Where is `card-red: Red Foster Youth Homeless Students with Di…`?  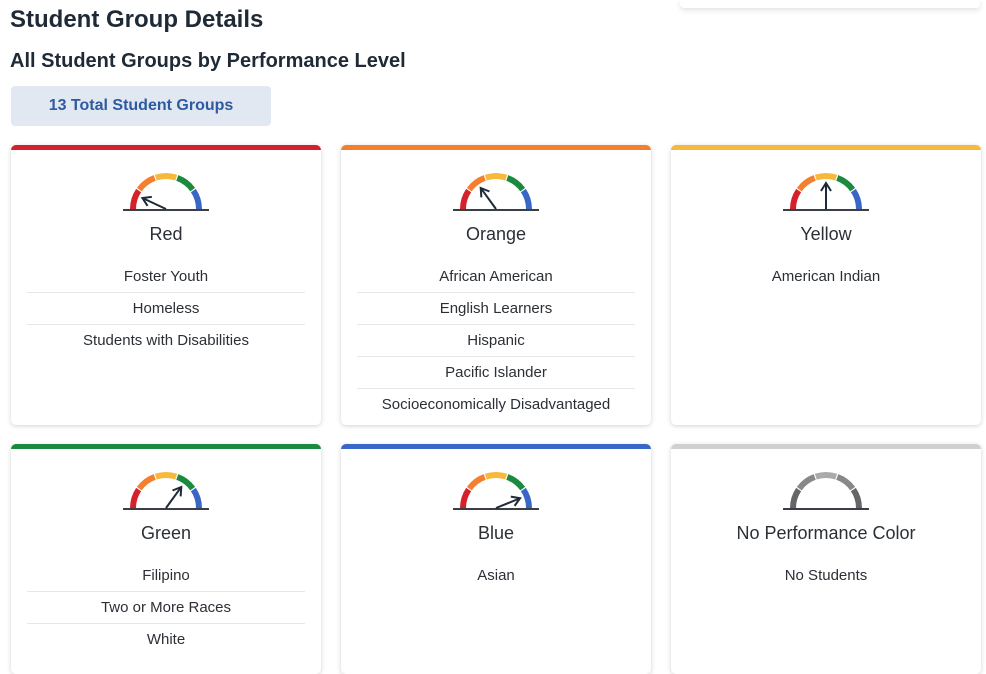 card-red: Red Foster Youth Homeless Students with Di… is located at coordinates (166, 285).